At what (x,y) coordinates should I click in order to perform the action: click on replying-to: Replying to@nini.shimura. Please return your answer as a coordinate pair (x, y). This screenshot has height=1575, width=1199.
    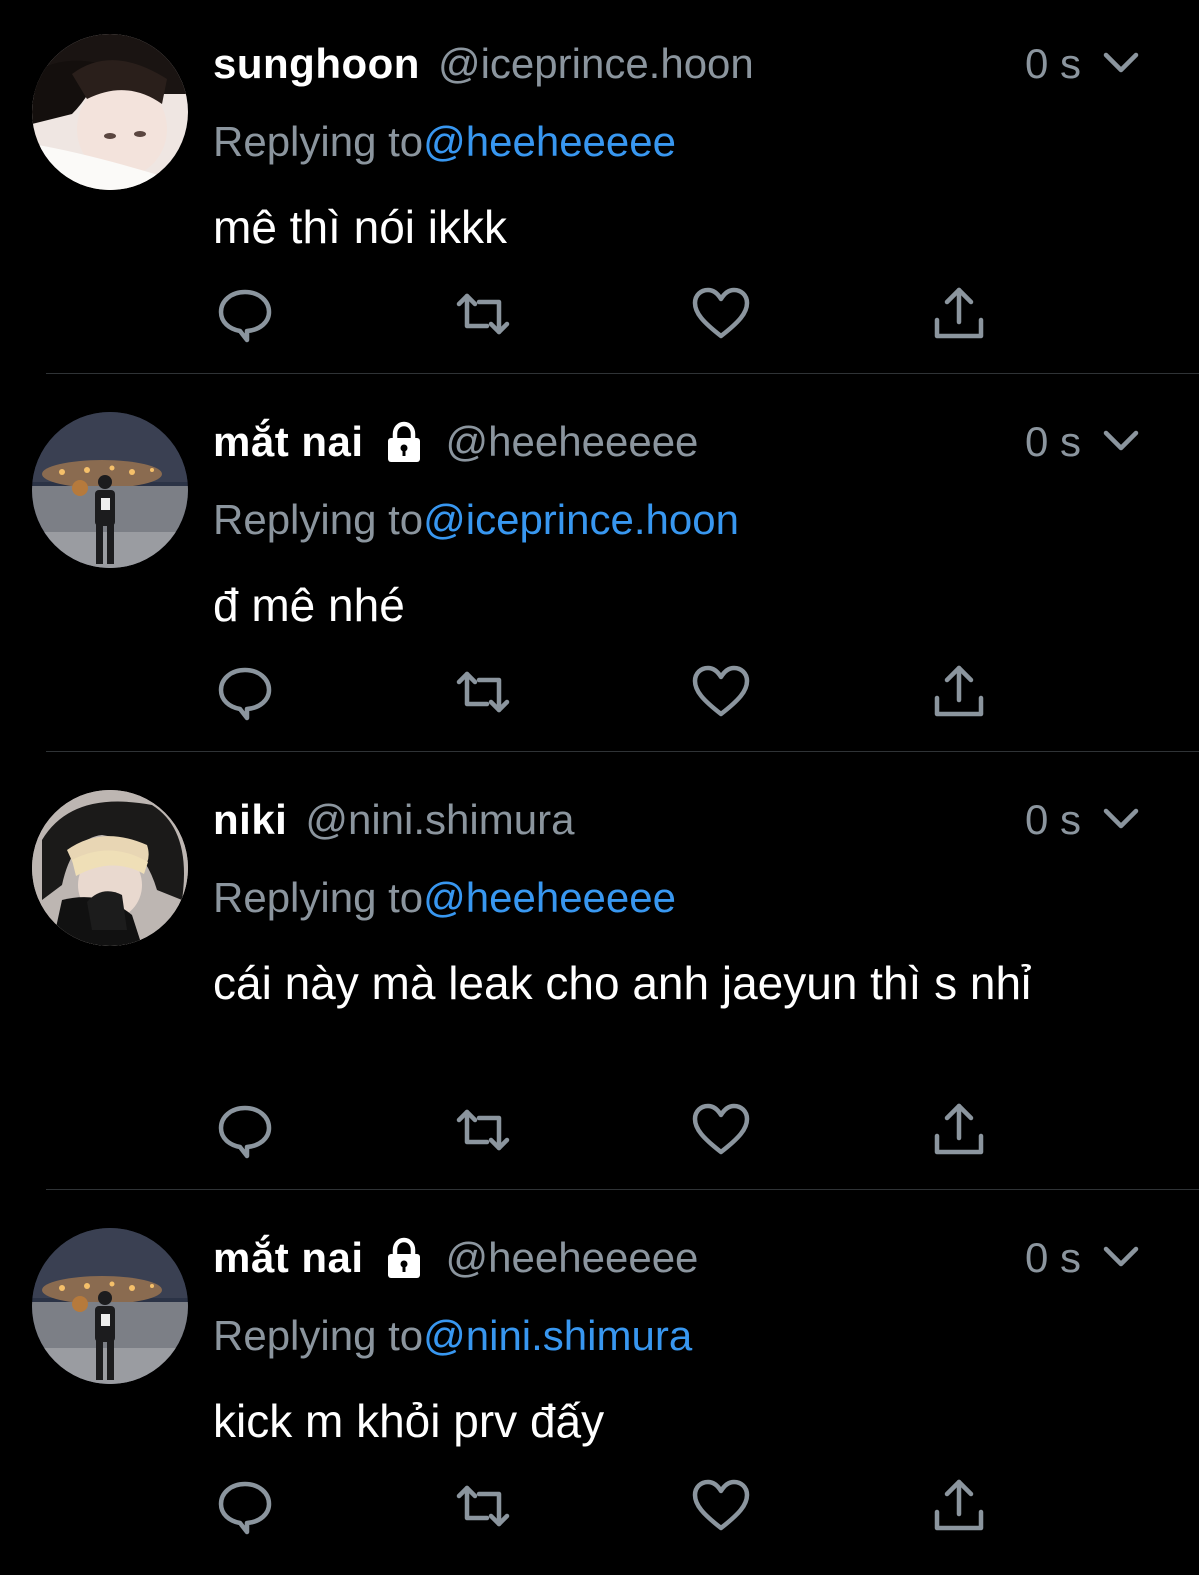
    Looking at the image, I should click on (452, 1336).